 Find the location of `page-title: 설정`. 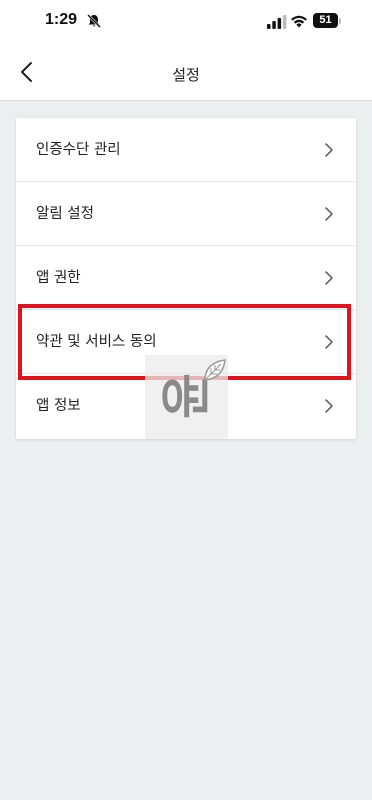

page-title: 설정 is located at coordinates (186, 75).